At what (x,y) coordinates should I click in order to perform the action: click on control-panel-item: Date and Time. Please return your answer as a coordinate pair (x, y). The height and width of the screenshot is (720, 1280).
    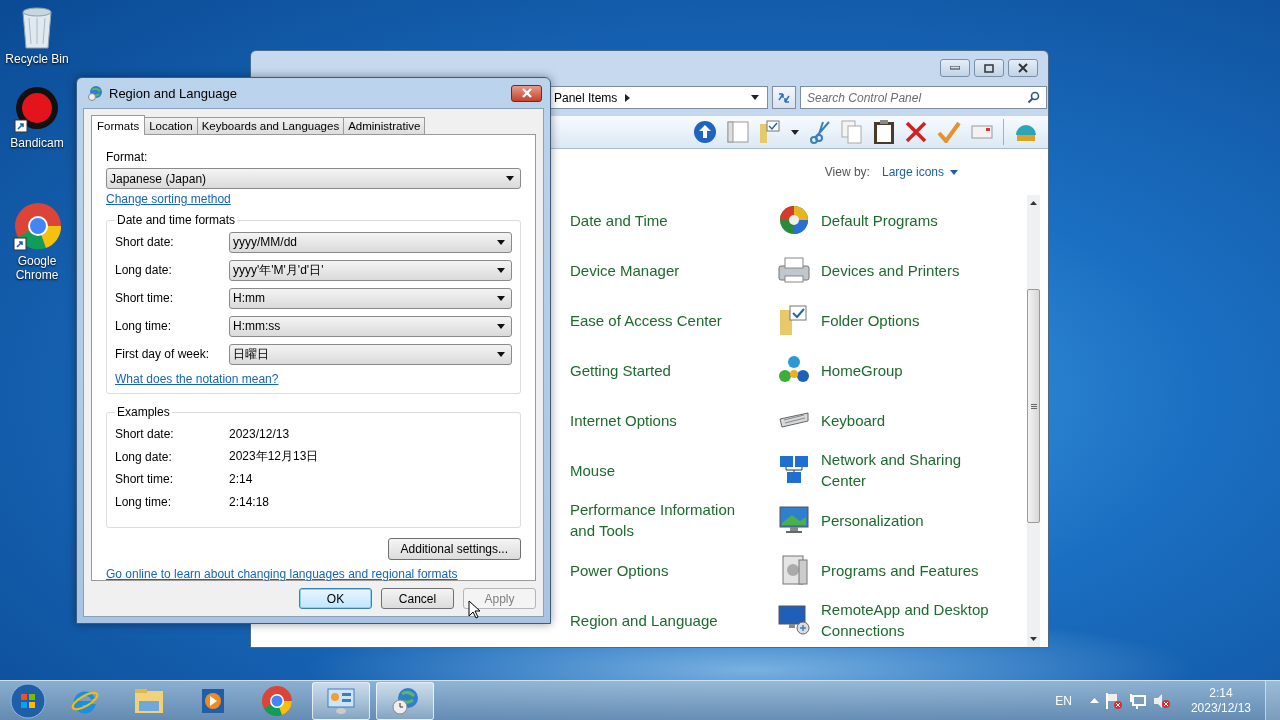
    Looking at the image, I should click on (619, 220).